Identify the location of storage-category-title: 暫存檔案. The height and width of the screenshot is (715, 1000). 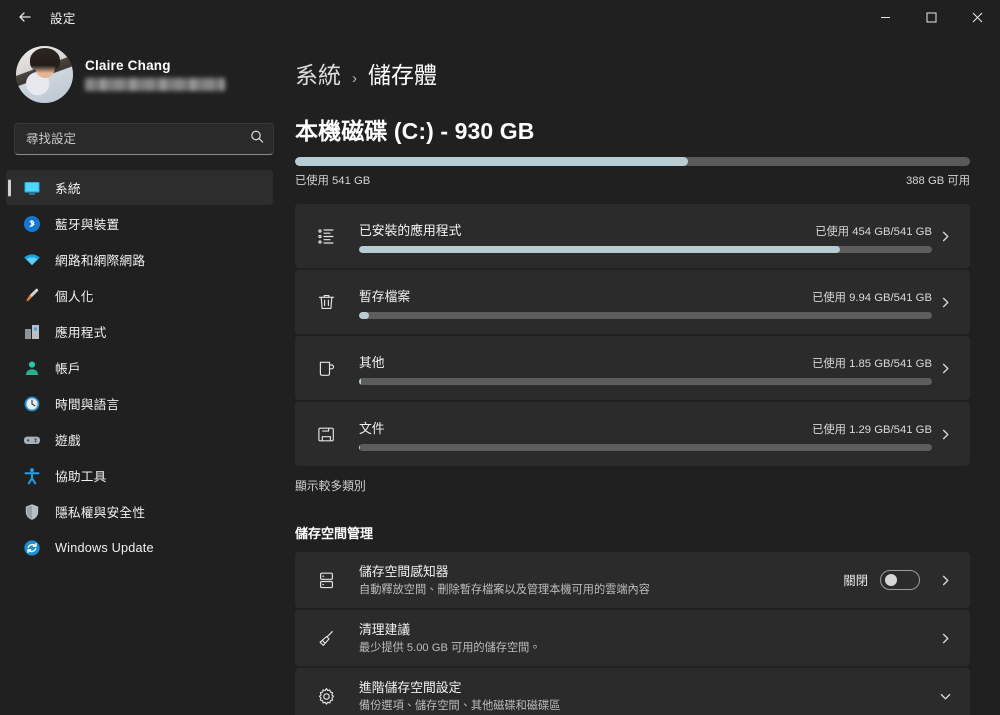
(385, 296).